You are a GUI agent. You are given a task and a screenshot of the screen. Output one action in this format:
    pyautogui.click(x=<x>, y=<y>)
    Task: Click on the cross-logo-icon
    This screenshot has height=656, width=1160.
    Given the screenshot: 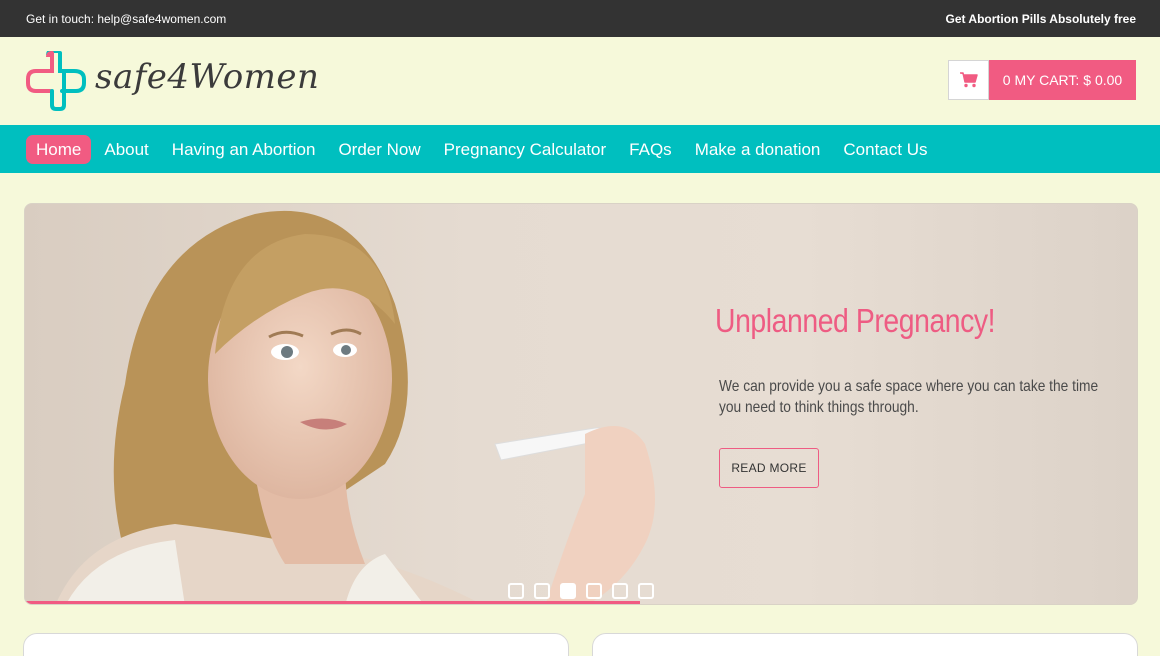 What is the action you would take?
    pyautogui.click(x=56, y=81)
    